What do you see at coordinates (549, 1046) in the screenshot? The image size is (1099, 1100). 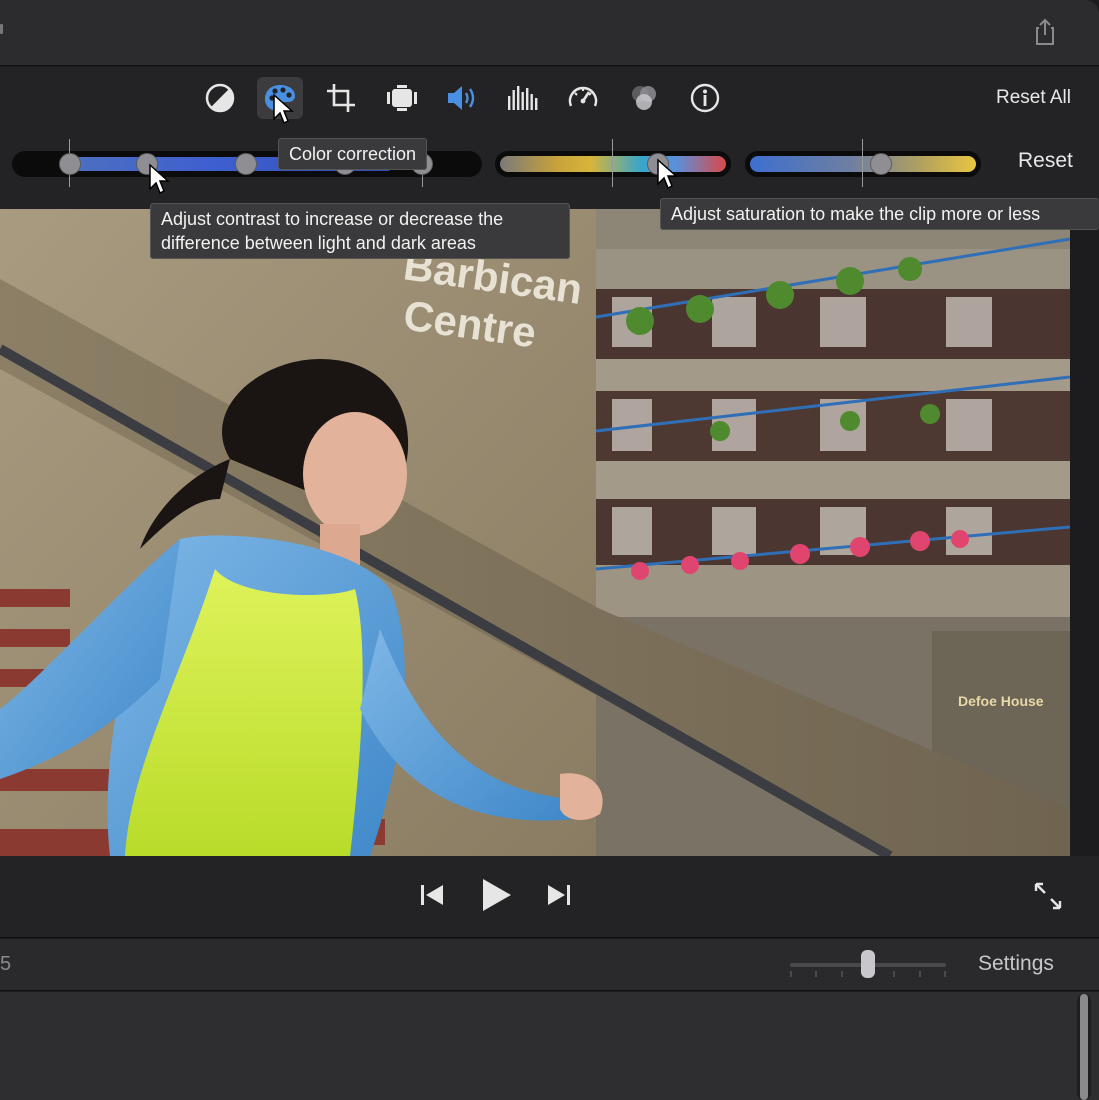 I see `timeline-area` at bounding box center [549, 1046].